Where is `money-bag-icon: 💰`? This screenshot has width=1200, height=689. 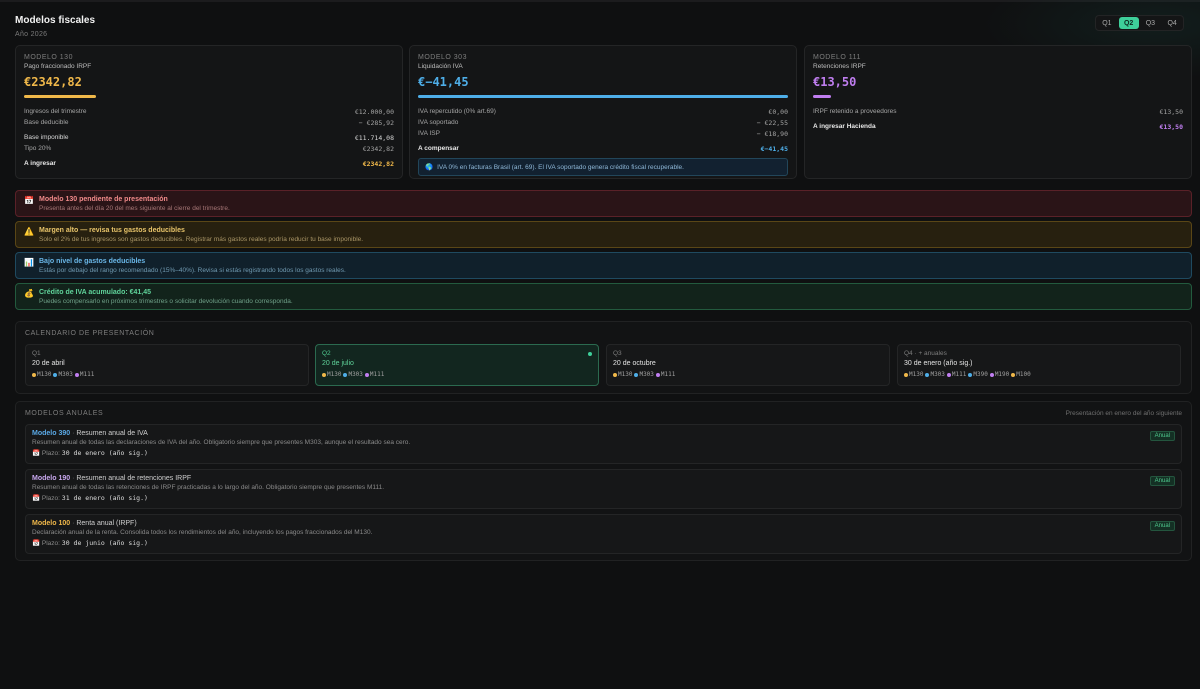 money-bag-icon: 💰 is located at coordinates (29, 293).